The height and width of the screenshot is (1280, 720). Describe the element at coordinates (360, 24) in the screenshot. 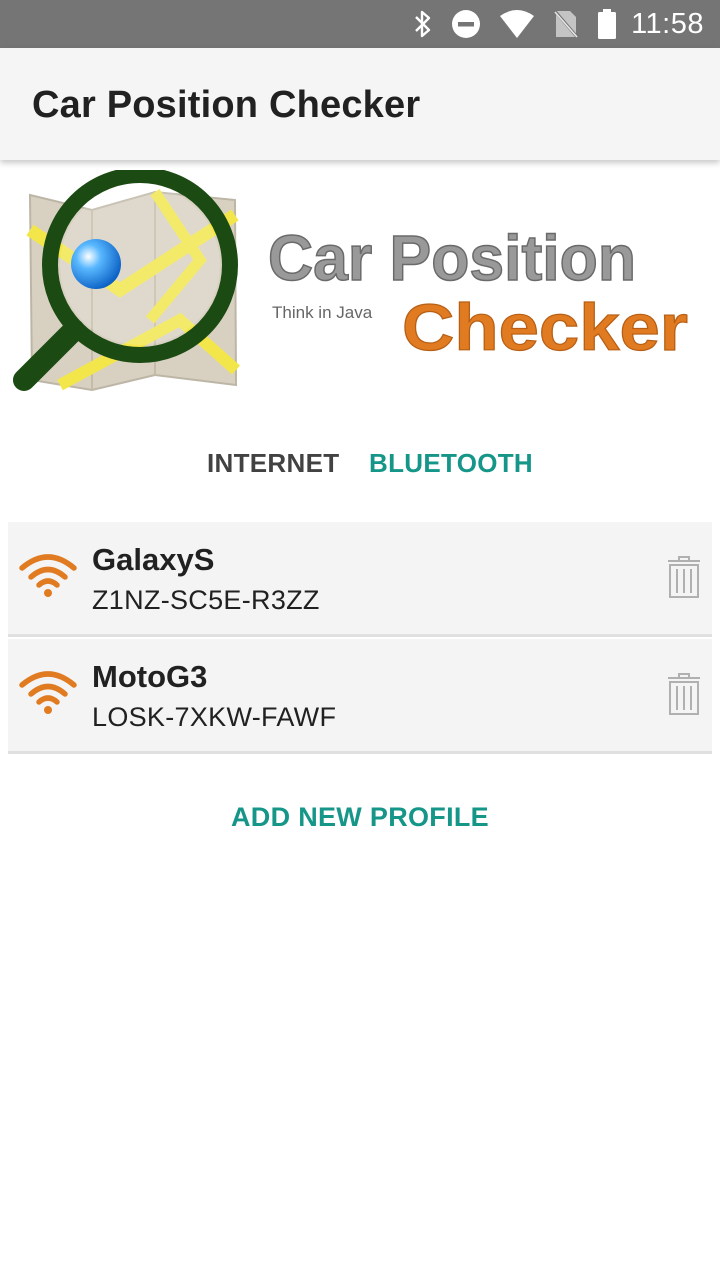

I see `status-bar: 11:58` at that location.